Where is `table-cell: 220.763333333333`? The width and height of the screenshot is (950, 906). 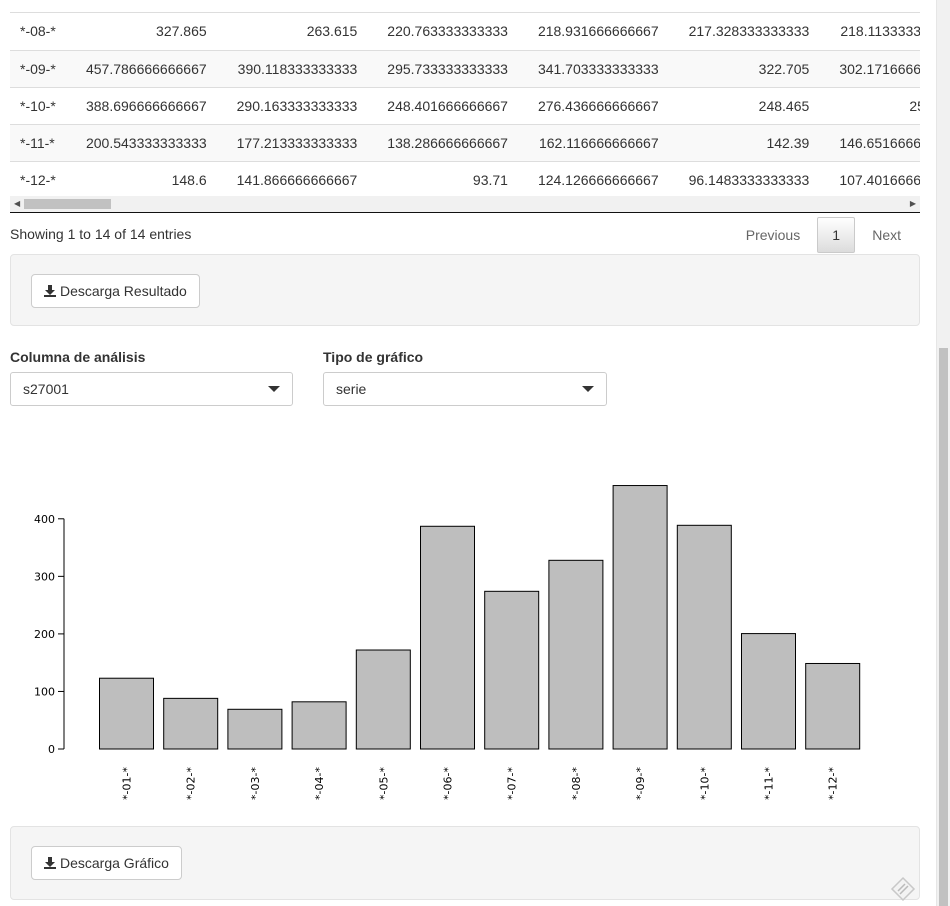 table-cell: 220.763333333333 is located at coordinates (442, 31).